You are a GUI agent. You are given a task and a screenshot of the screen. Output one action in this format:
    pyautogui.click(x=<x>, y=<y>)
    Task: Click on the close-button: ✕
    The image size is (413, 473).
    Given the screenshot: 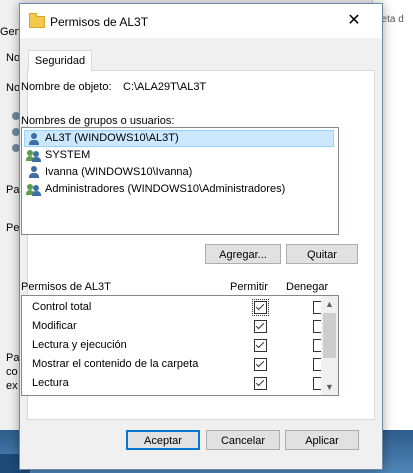 What is the action you would take?
    pyautogui.click(x=354, y=21)
    